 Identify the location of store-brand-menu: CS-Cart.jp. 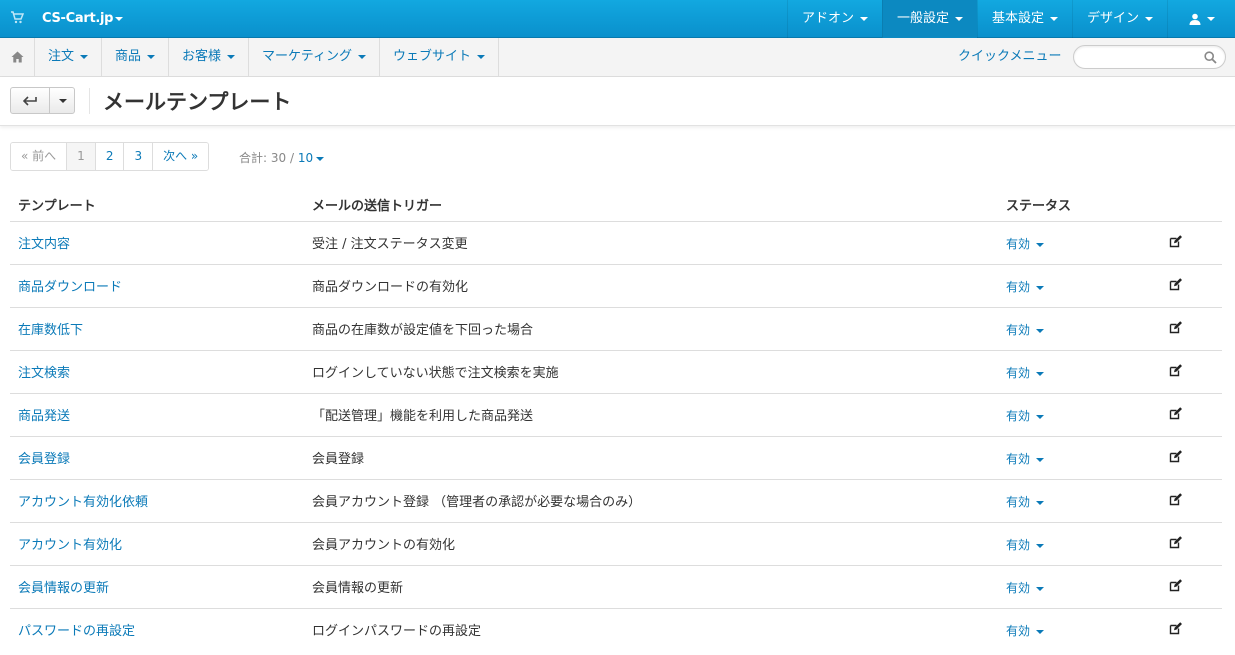
(83, 19).